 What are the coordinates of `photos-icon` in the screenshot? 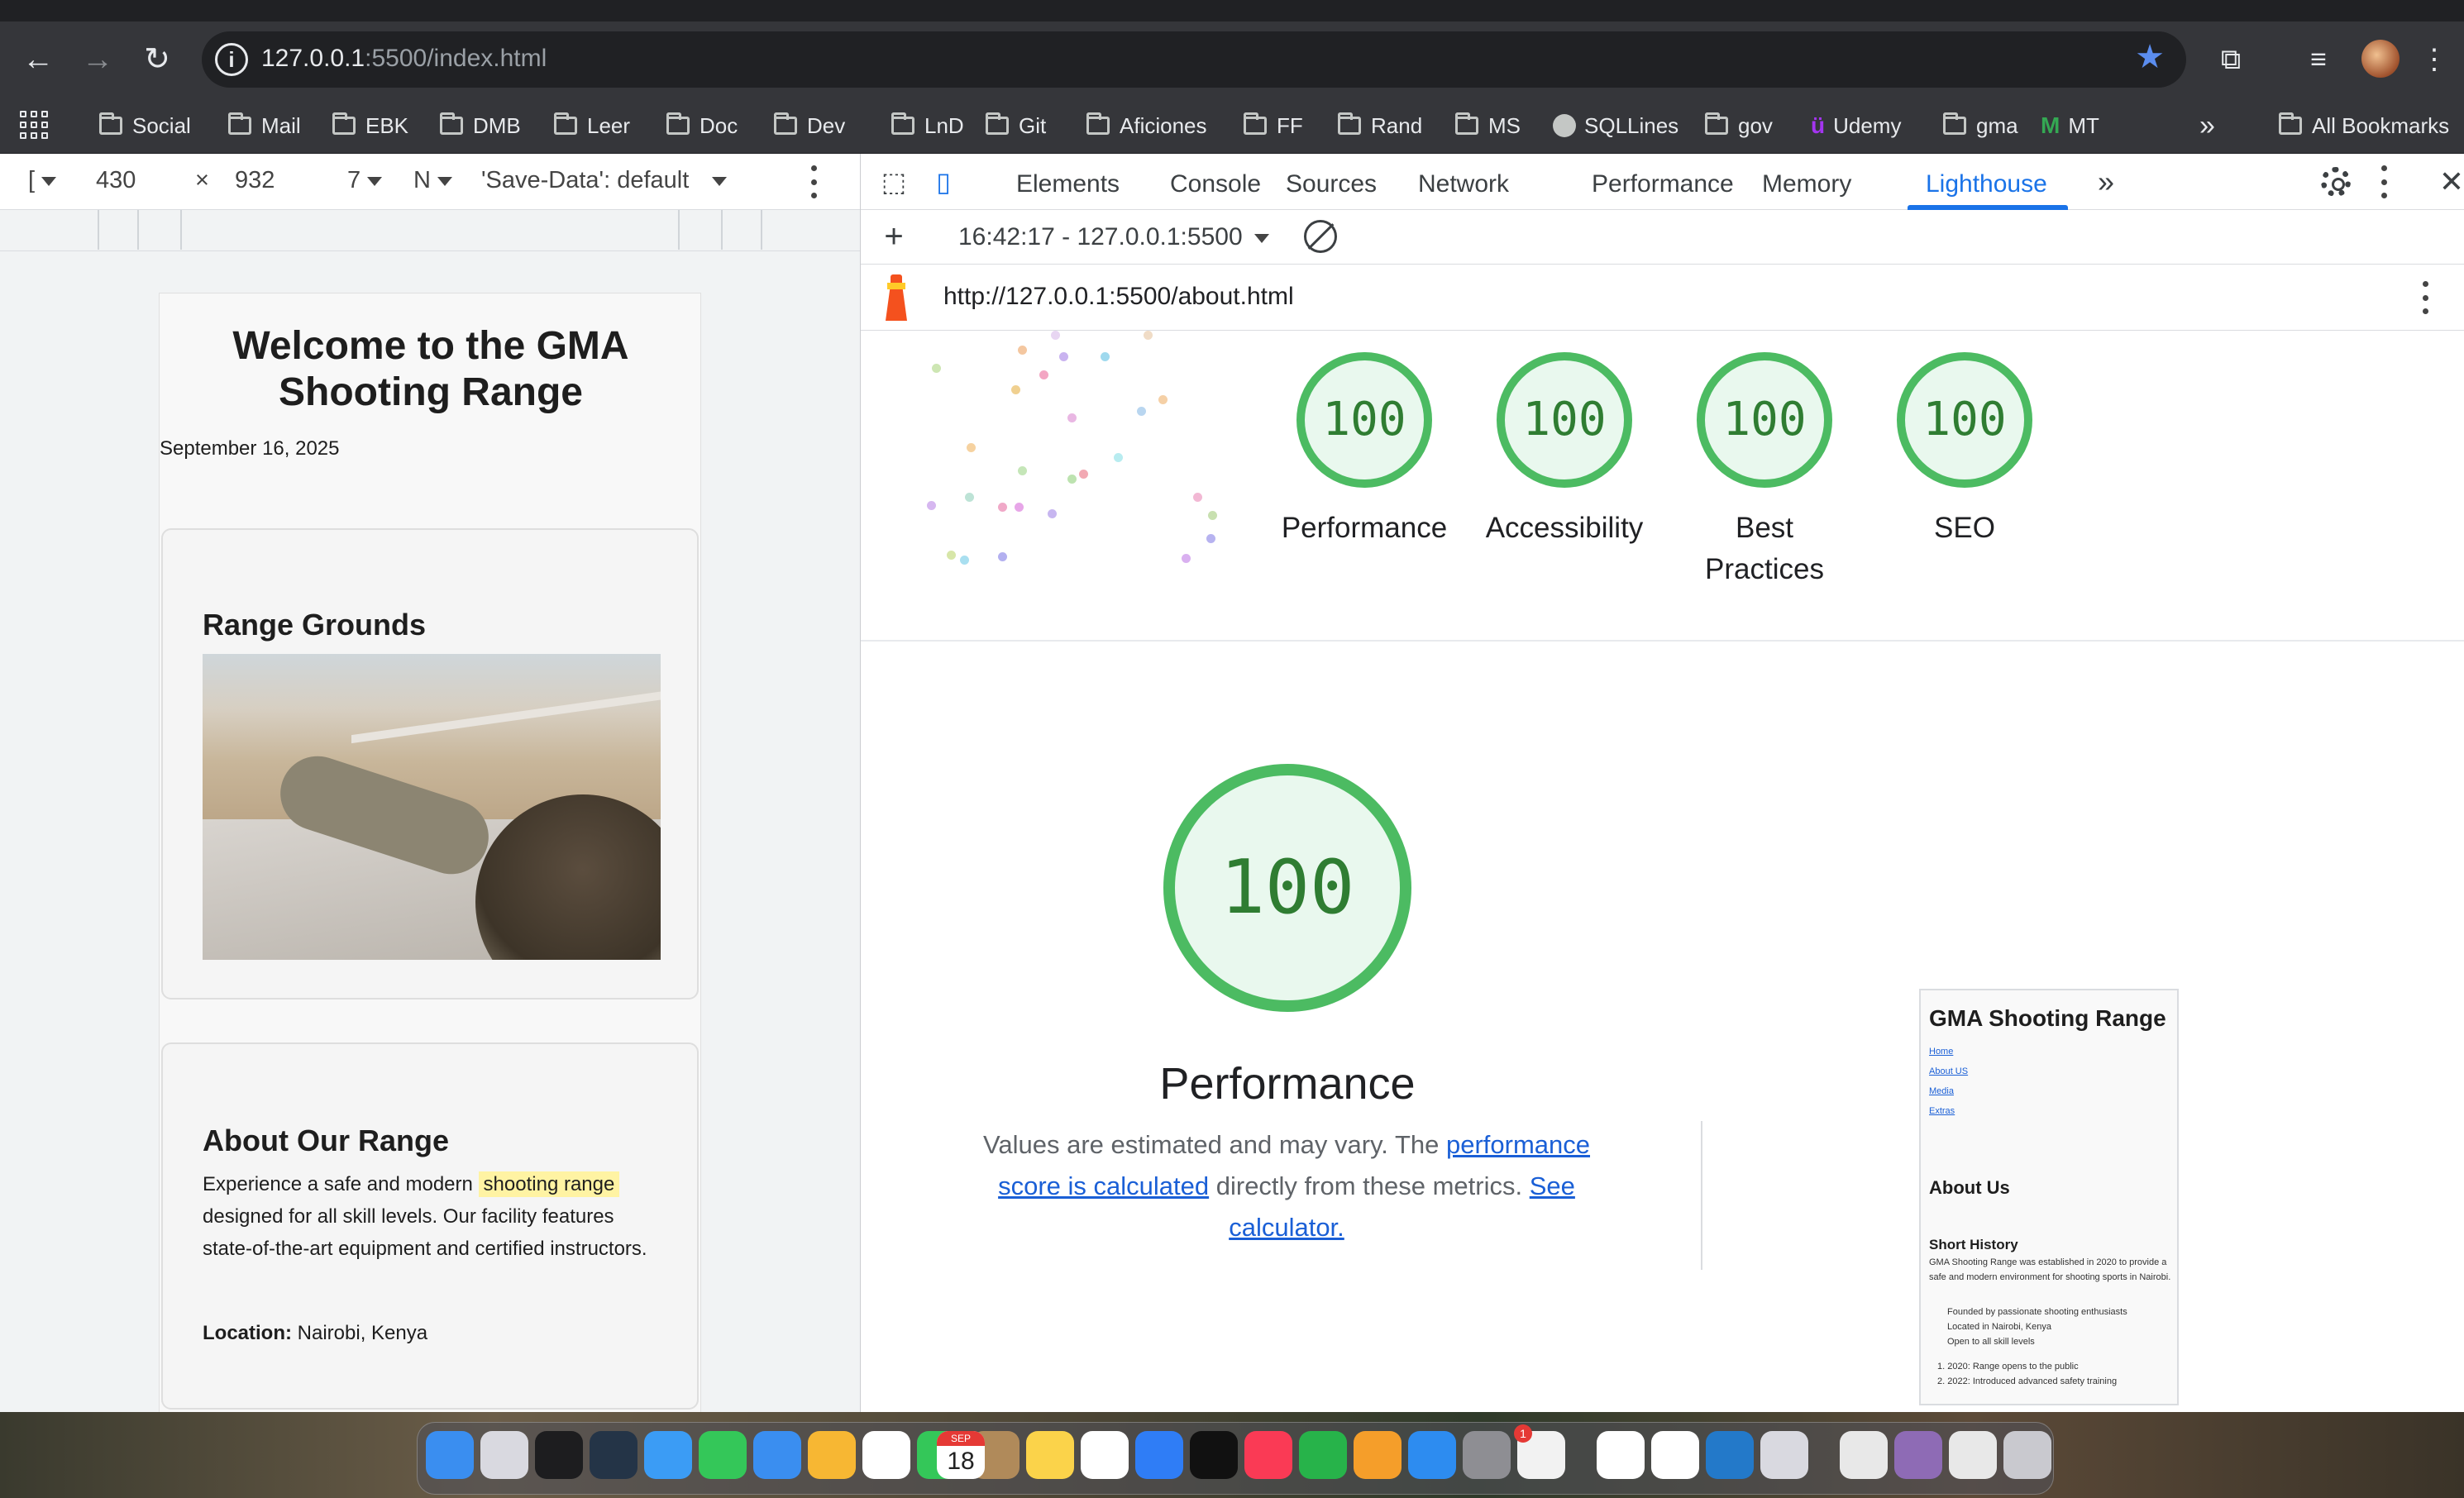 It's located at (832, 1455).